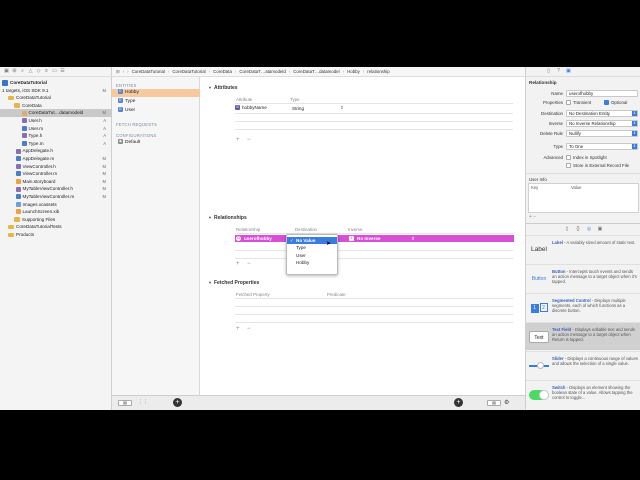  I want to click on breakpoint-icon: ▭, so click(54, 71).